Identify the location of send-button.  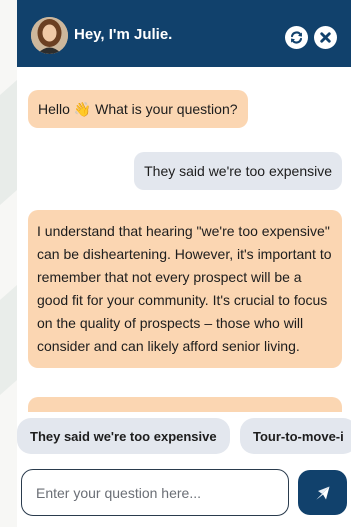
(322, 492).